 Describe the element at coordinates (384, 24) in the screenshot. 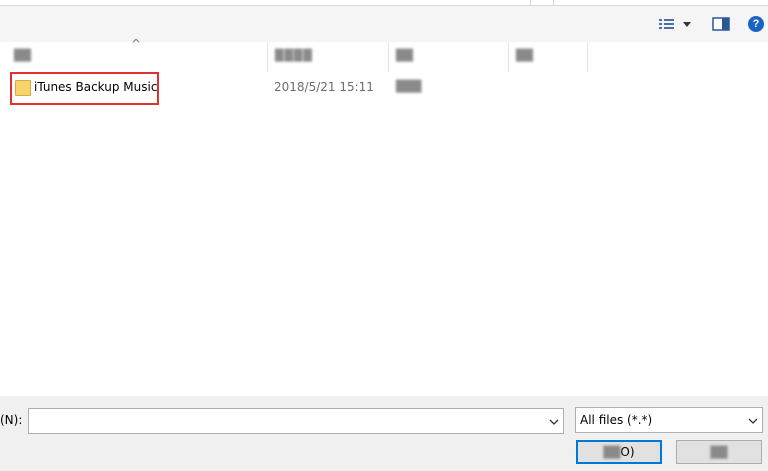

I see `toolbar: ?` at that location.